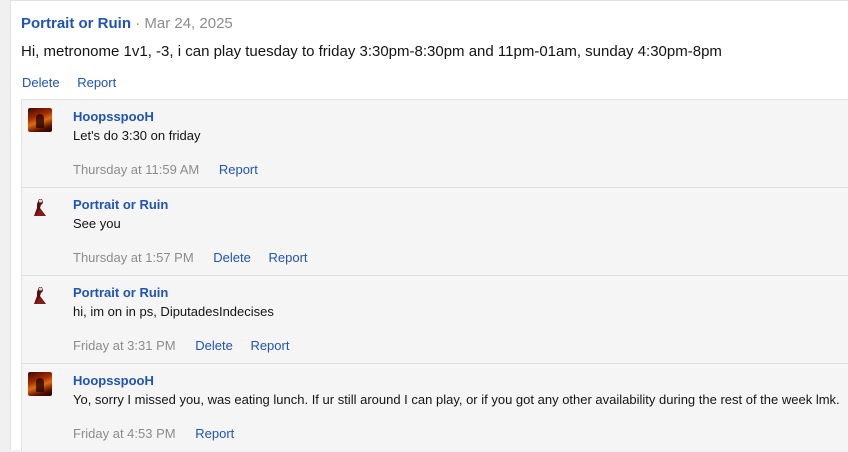 Image resolution: width=848 pixels, height=452 pixels. I want to click on post-actions: Delete Report, so click(76, 82).